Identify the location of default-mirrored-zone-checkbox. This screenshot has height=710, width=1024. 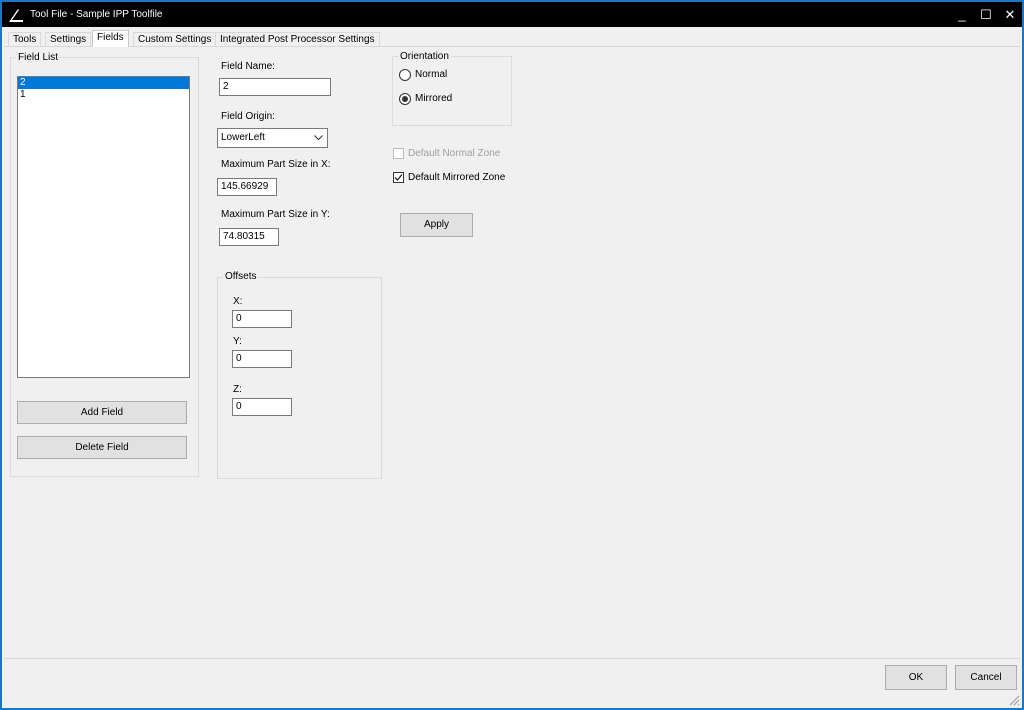
(398, 177).